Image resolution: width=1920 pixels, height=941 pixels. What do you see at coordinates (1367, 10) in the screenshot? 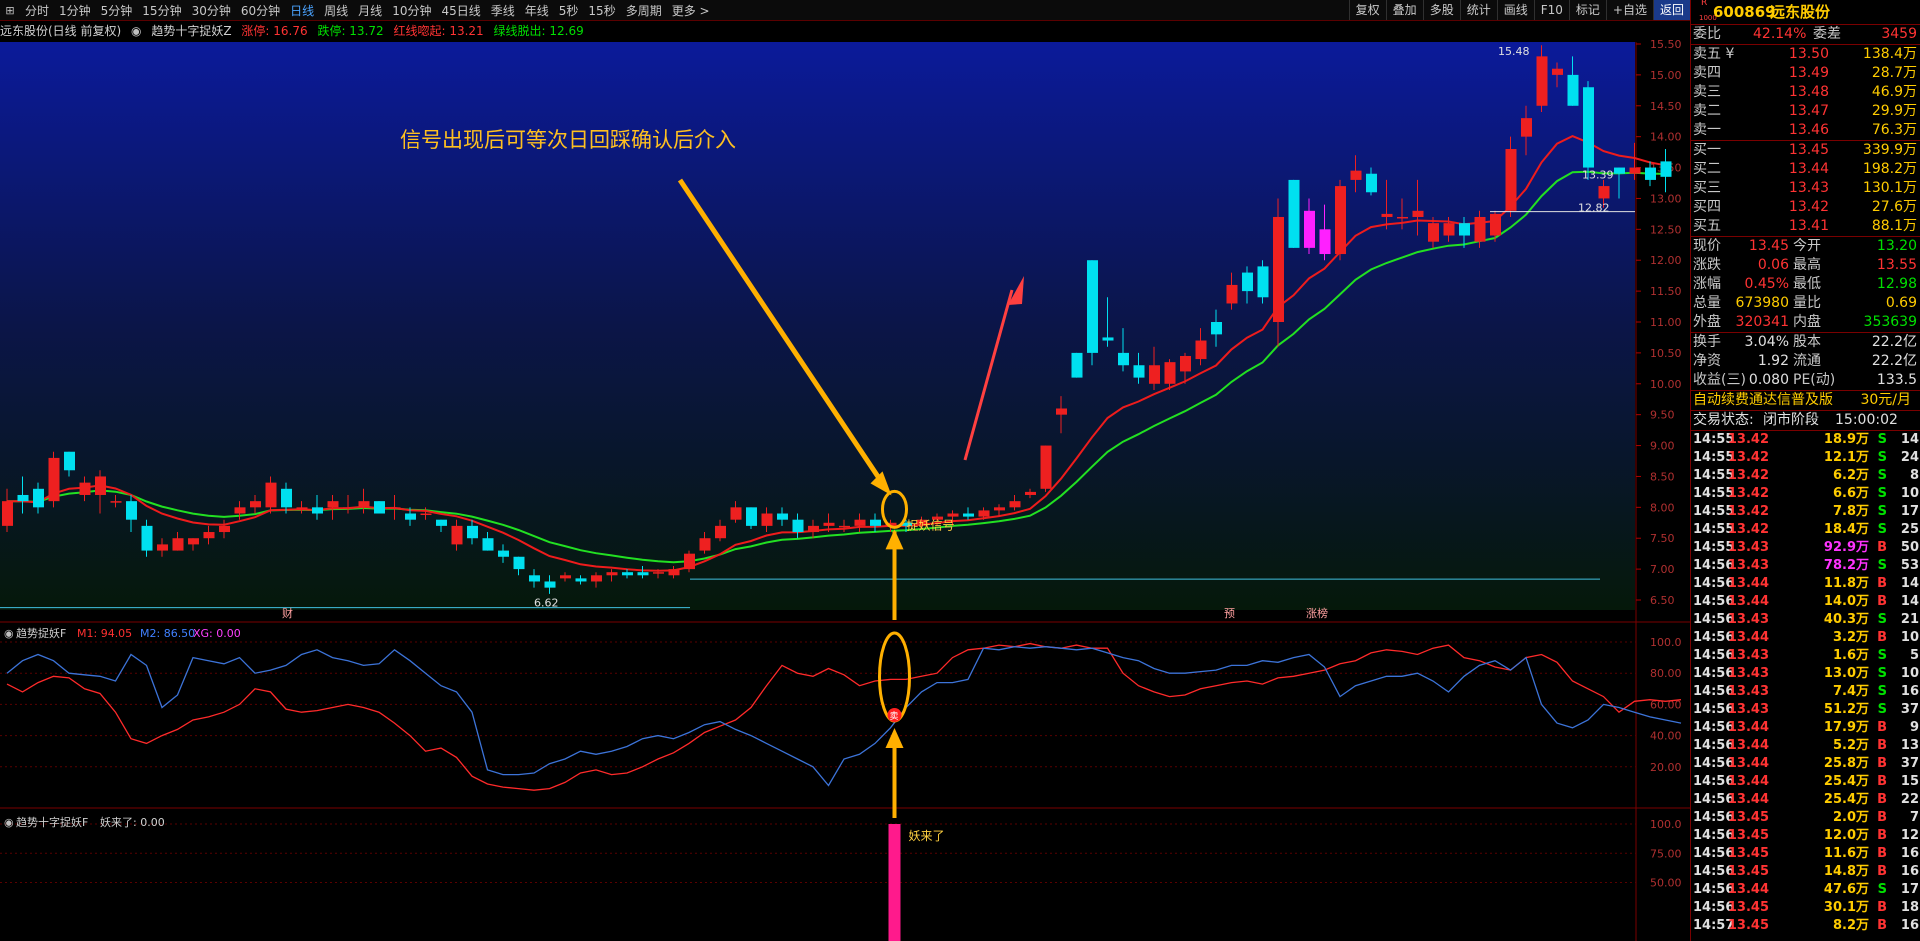
I see `tool-button-0: 复权` at bounding box center [1367, 10].